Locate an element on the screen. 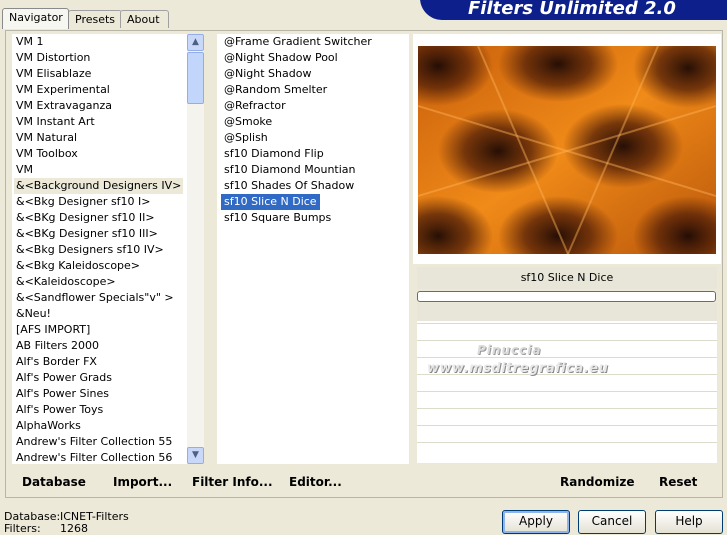 The height and width of the screenshot is (535, 727). title-banner: Filters Unlimited 2.0 is located at coordinates (573, 10).